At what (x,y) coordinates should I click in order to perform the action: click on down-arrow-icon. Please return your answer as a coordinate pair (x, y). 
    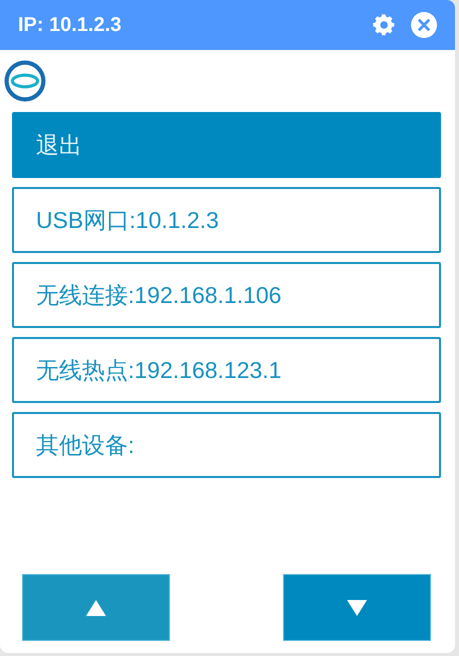
    Looking at the image, I should click on (357, 607).